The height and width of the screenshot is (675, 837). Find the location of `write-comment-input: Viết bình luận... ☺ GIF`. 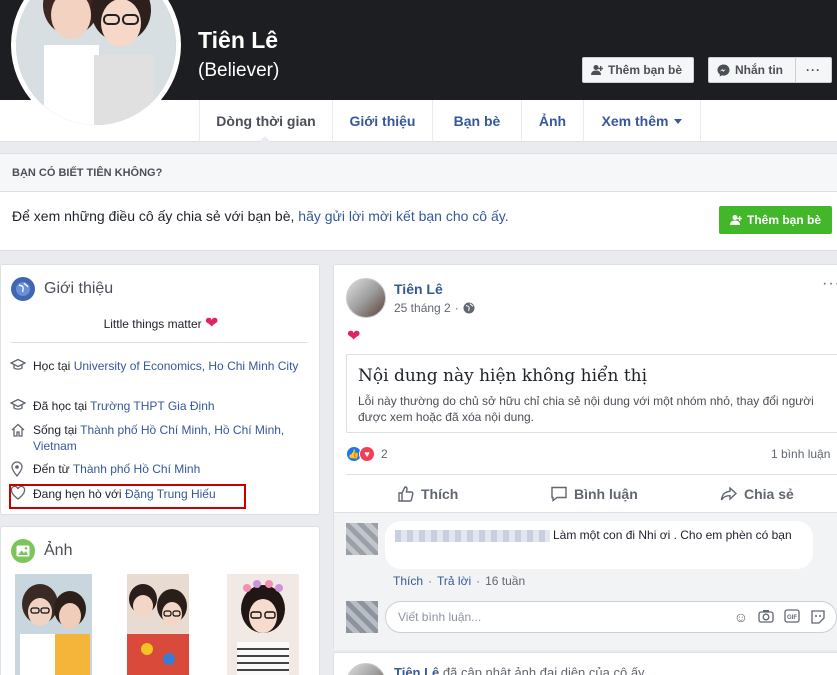

write-comment-input: Viết bình luận... ☺ GIF is located at coordinates (611, 617).